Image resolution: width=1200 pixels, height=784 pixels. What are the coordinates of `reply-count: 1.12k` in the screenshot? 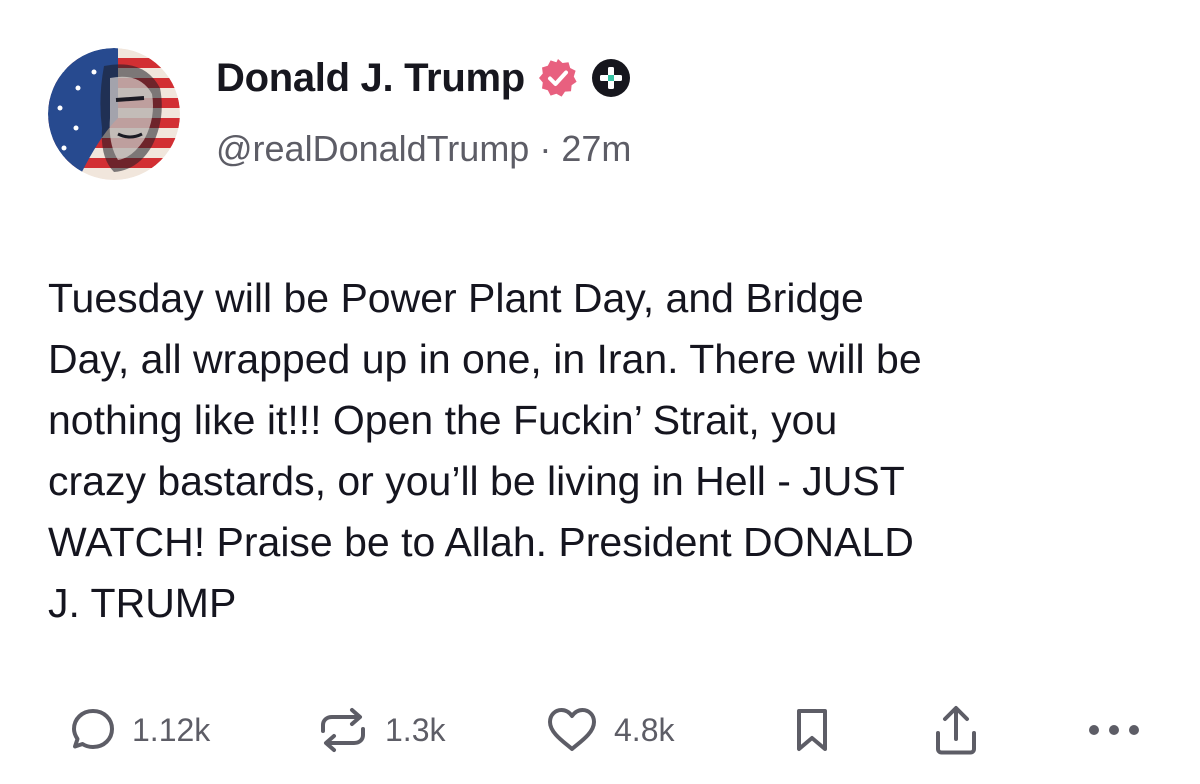 It's located at (171, 729).